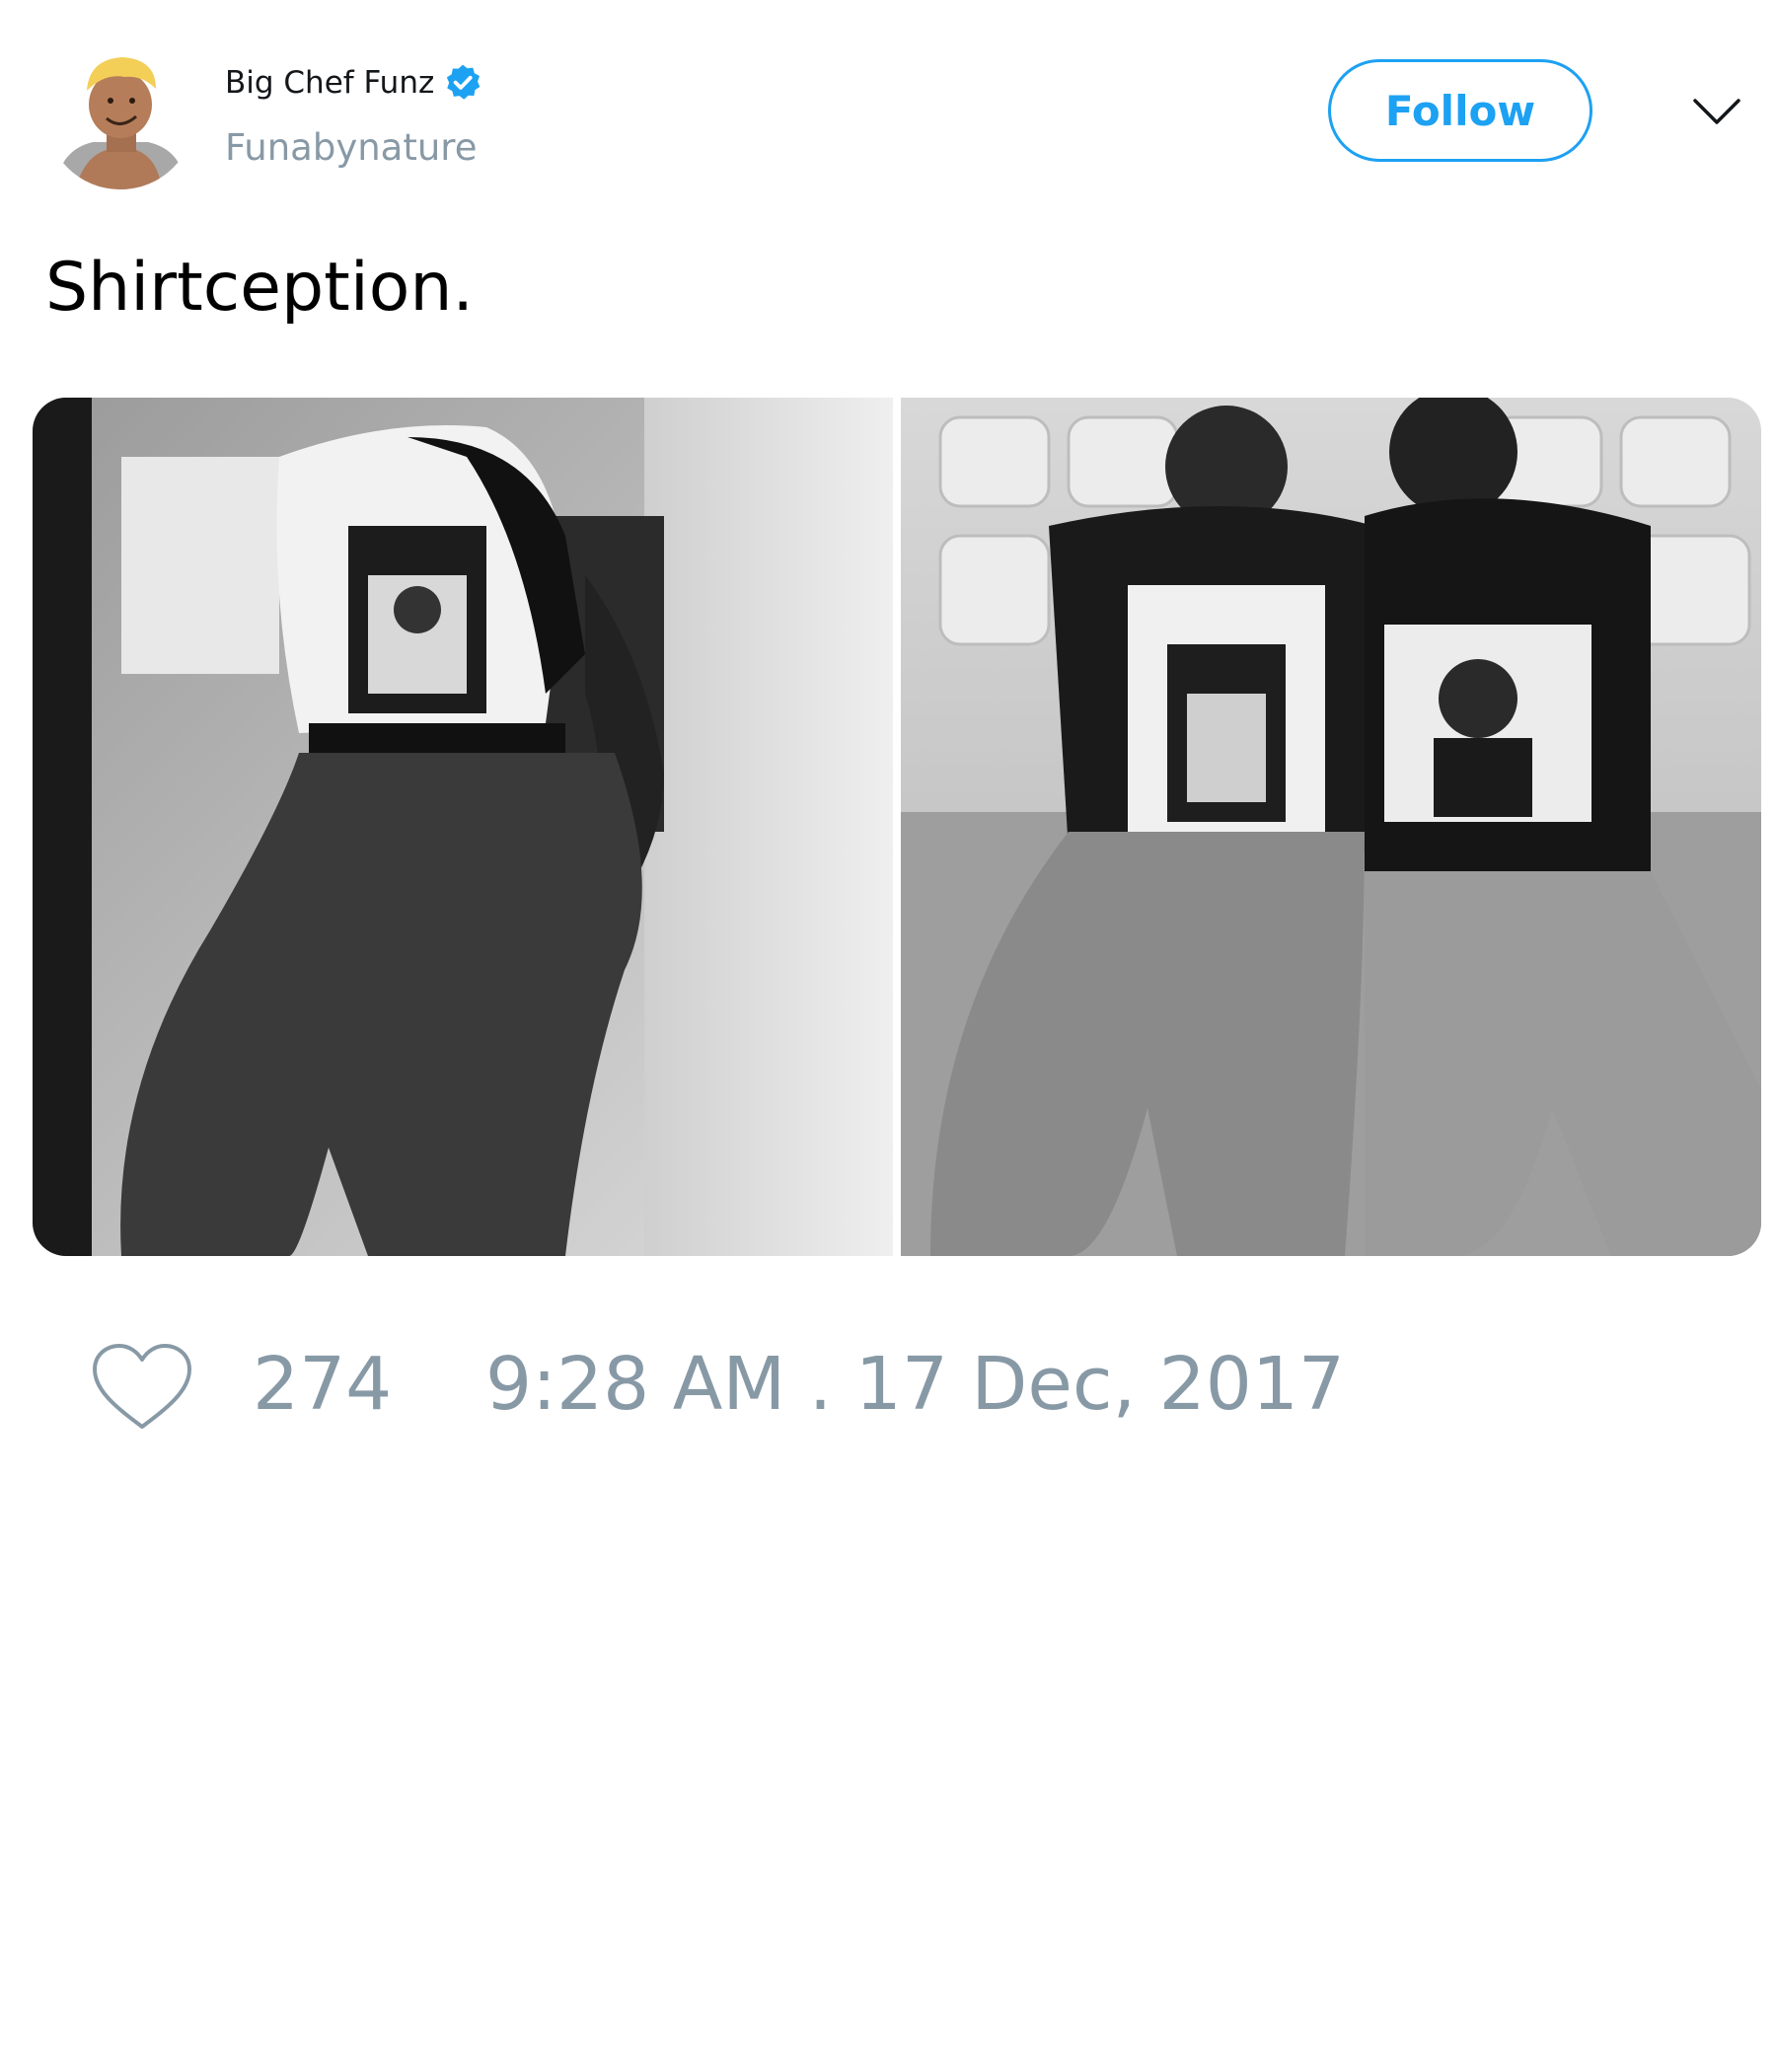 The width and height of the screenshot is (1776, 2072). What do you see at coordinates (1460, 111) in the screenshot?
I see `follow-button: Follow` at bounding box center [1460, 111].